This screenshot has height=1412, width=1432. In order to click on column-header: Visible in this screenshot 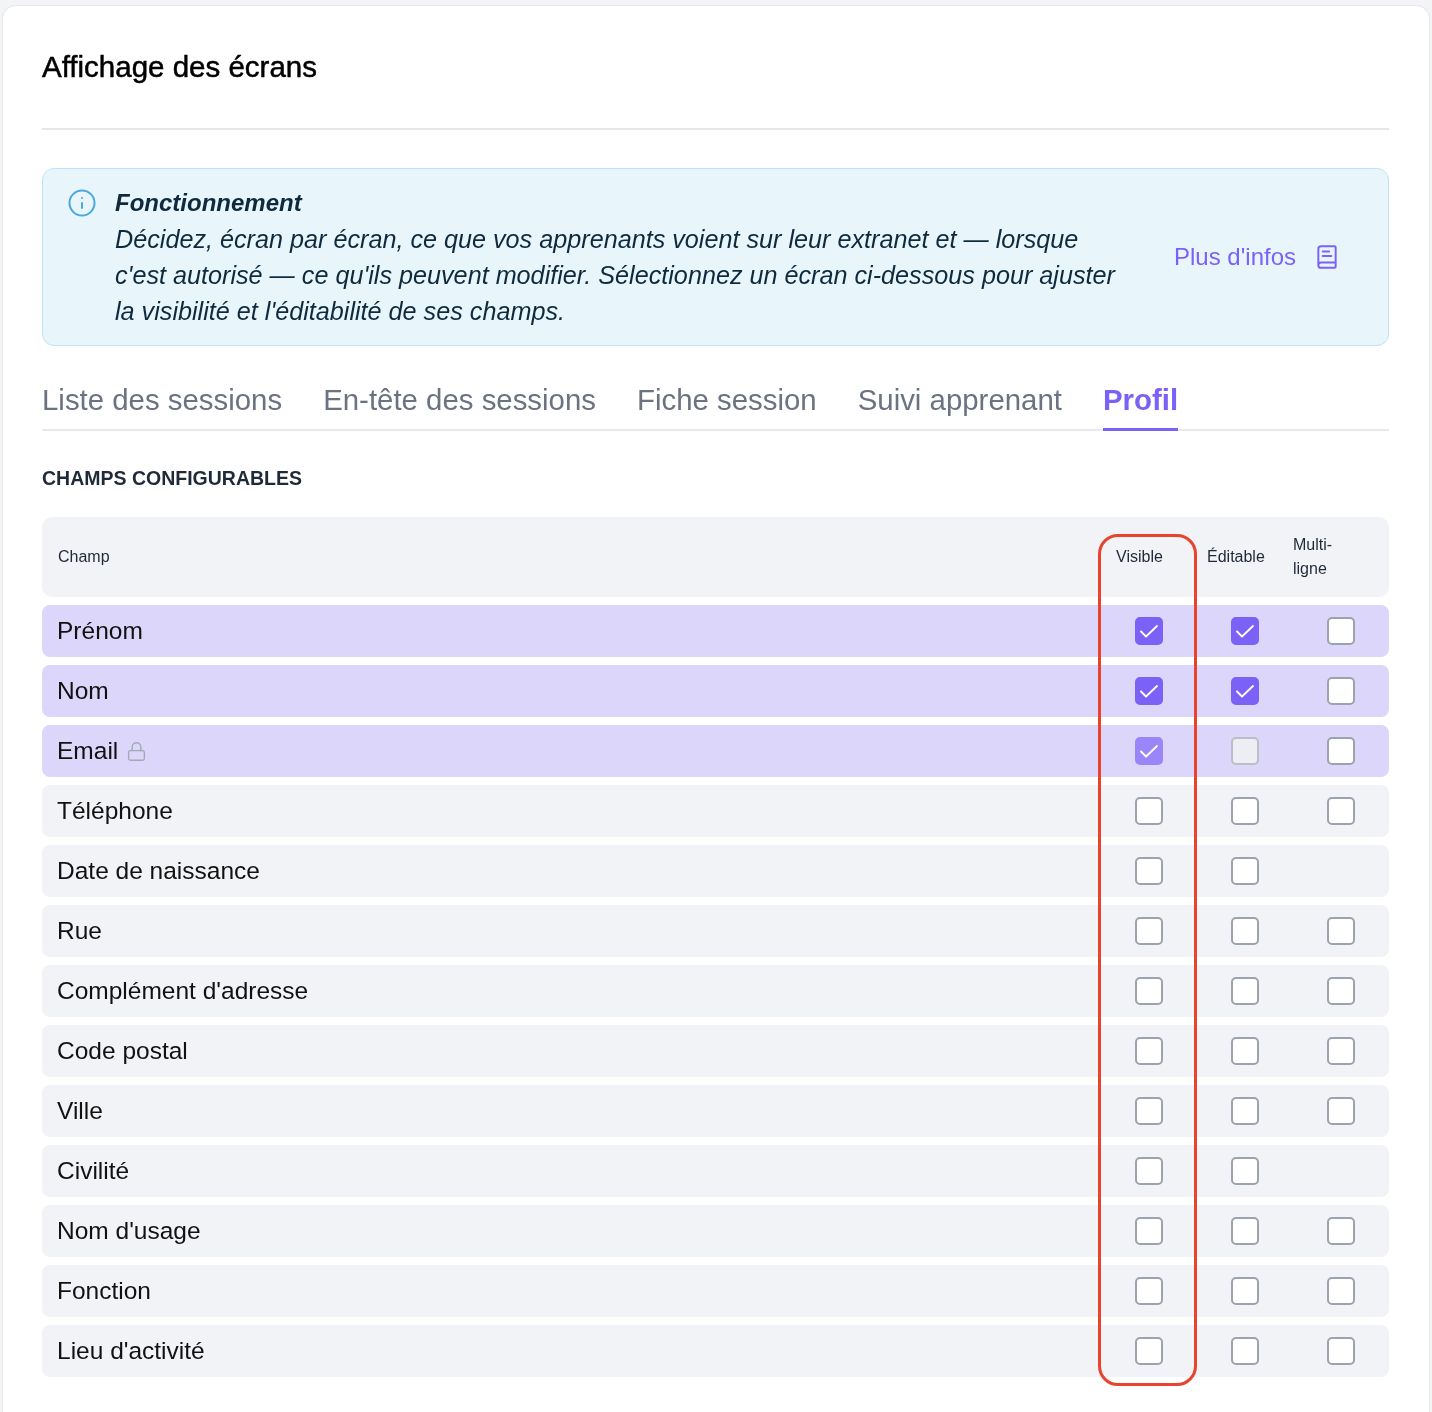, I will do `click(1139, 557)`.